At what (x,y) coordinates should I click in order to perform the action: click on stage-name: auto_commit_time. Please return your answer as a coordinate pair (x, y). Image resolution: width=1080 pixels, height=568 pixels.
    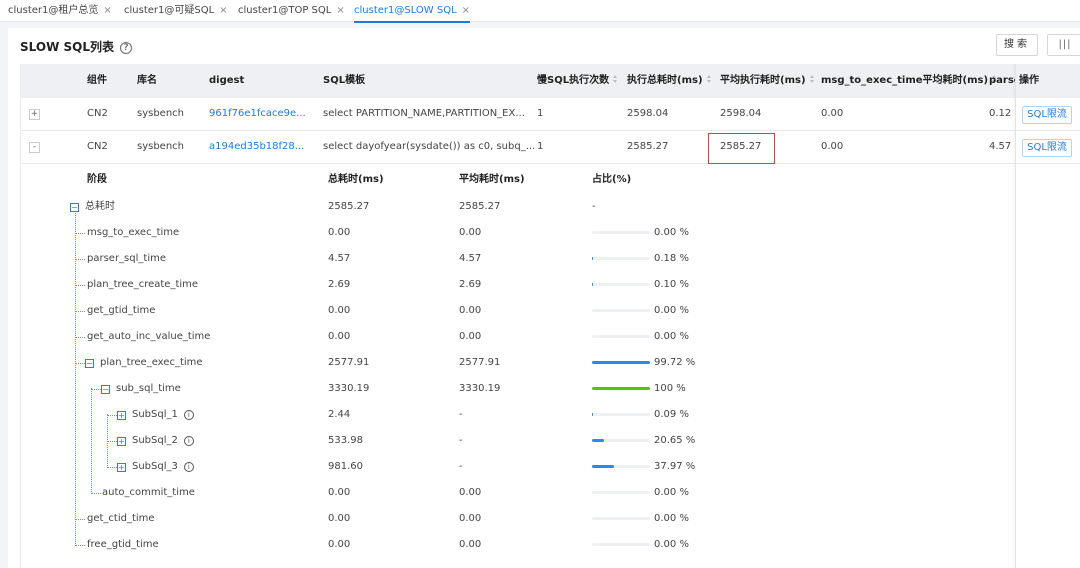
    Looking at the image, I should click on (148, 492).